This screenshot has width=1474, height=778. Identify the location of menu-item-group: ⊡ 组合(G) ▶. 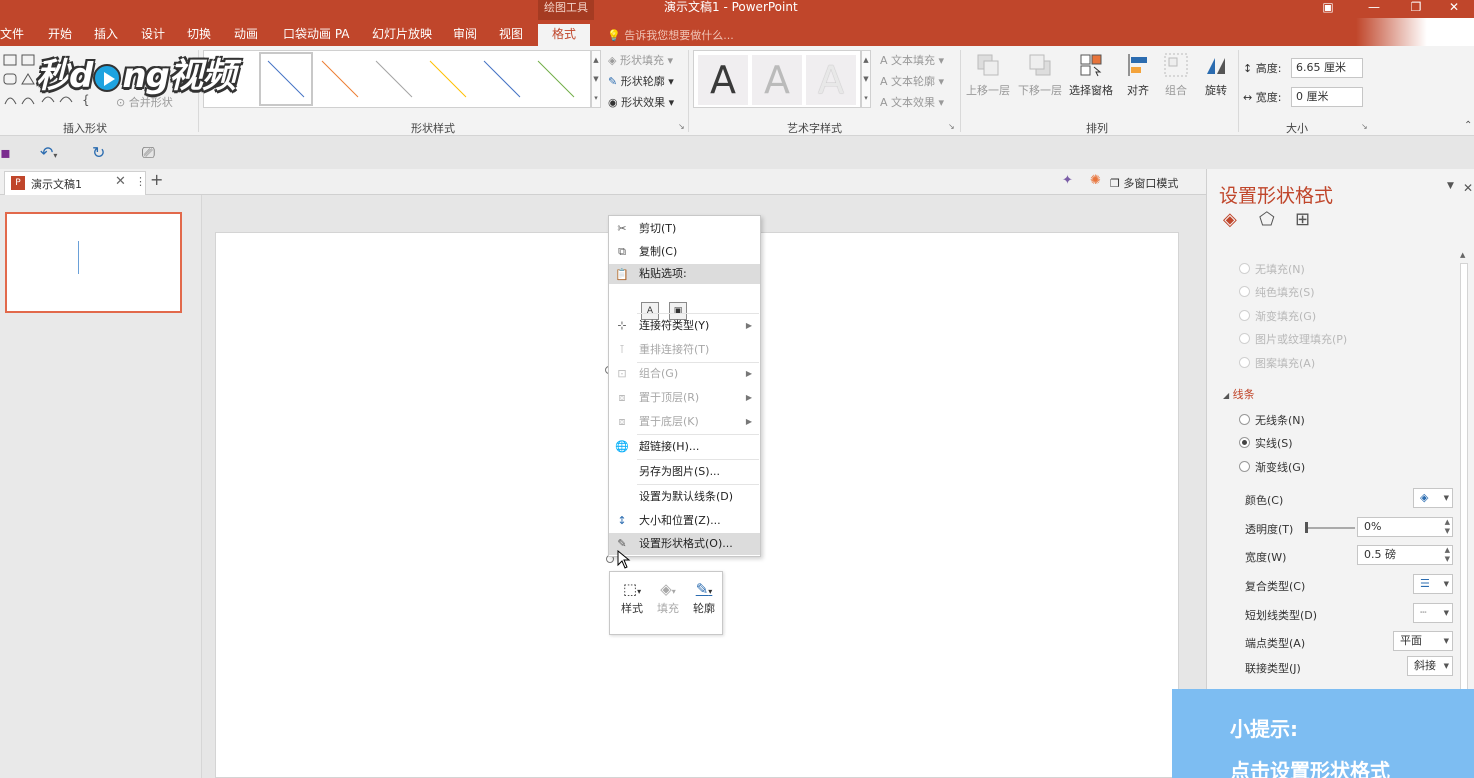
(684, 374).